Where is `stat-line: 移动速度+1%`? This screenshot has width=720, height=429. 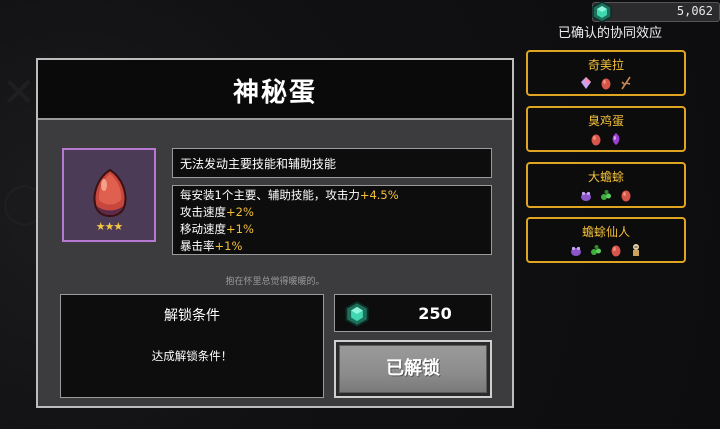
stat-line: 移动速度+1% is located at coordinates (217, 229).